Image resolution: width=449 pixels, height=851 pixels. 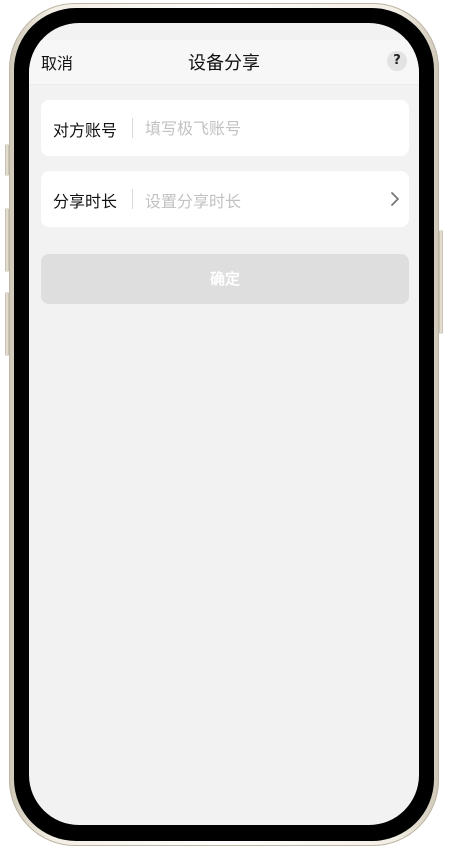 I want to click on account-label: 对方账号, so click(x=85, y=130).